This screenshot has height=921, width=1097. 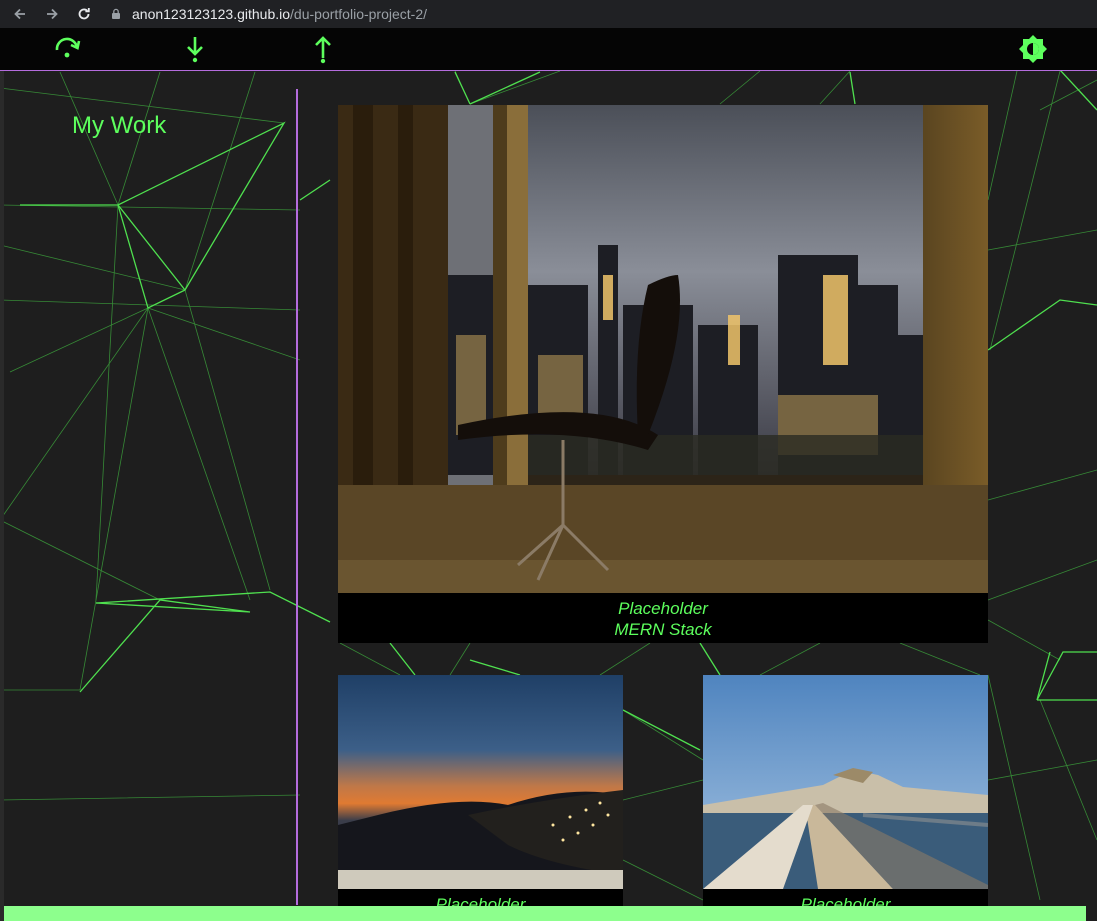 What do you see at coordinates (663, 619) in the screenshot?
I see `project-caption: Placeholder MERN Stack` at bounding box center [663, 619].